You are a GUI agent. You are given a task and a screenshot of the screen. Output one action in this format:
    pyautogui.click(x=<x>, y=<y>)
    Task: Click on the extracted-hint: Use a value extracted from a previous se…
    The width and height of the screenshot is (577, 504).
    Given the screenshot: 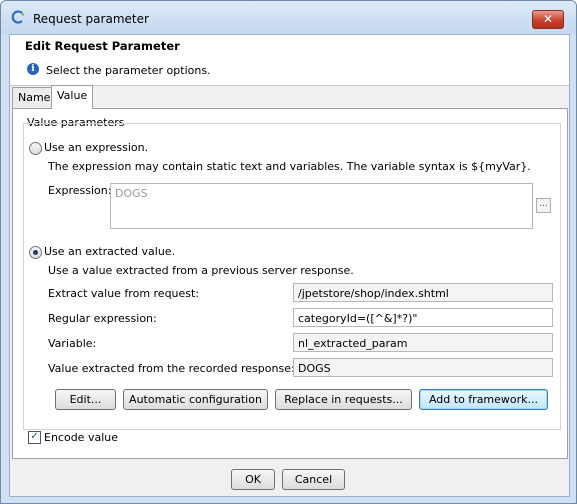 What is the action you would take?
    pyautogui.click(x=201, y=270)
    